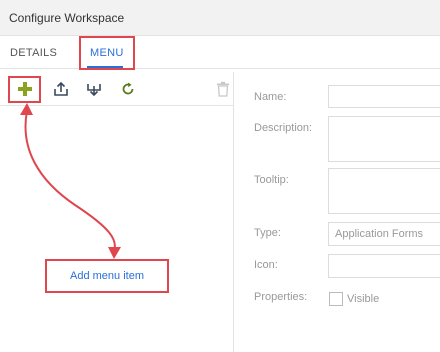  What do you see at coordinates (271, 180) in the screenshot?
I see `tooltip-label: Tooltip:` at bounding box center [271, 180].